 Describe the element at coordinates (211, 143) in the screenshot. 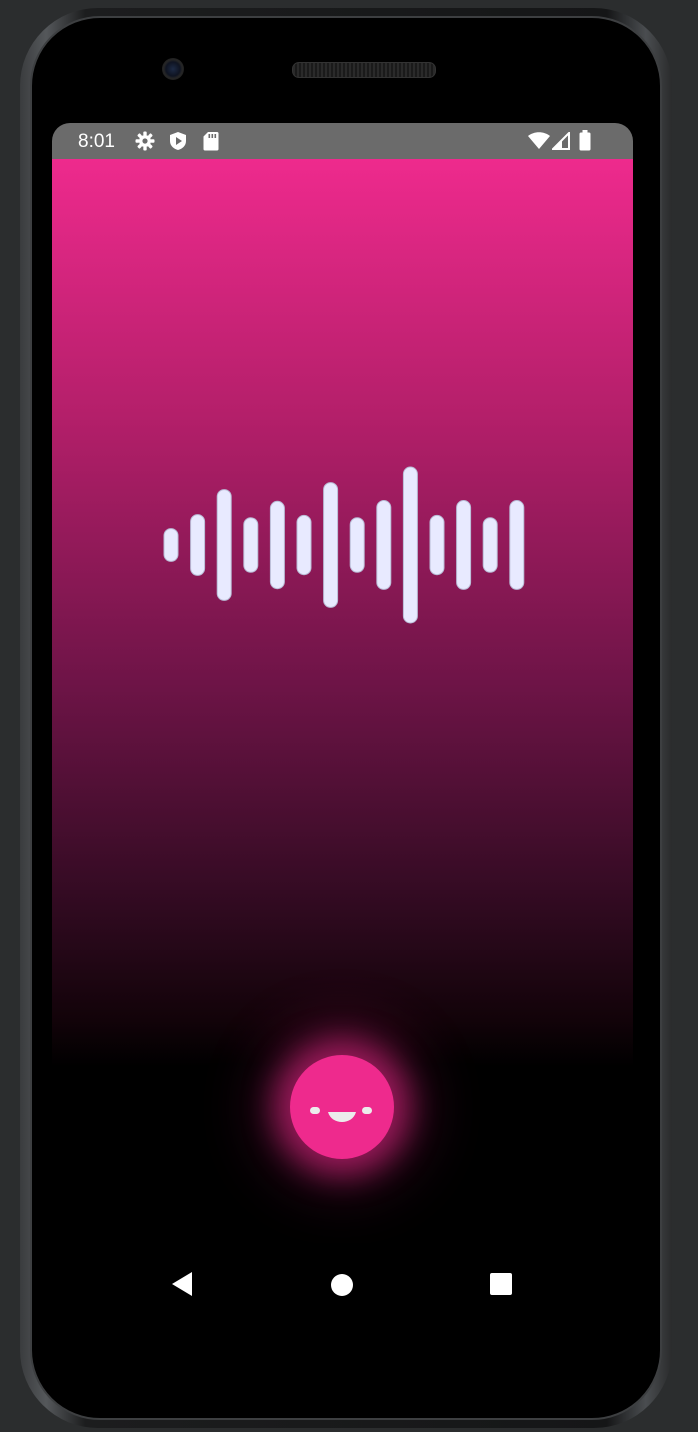

I see `sd-card-icon` at that location.